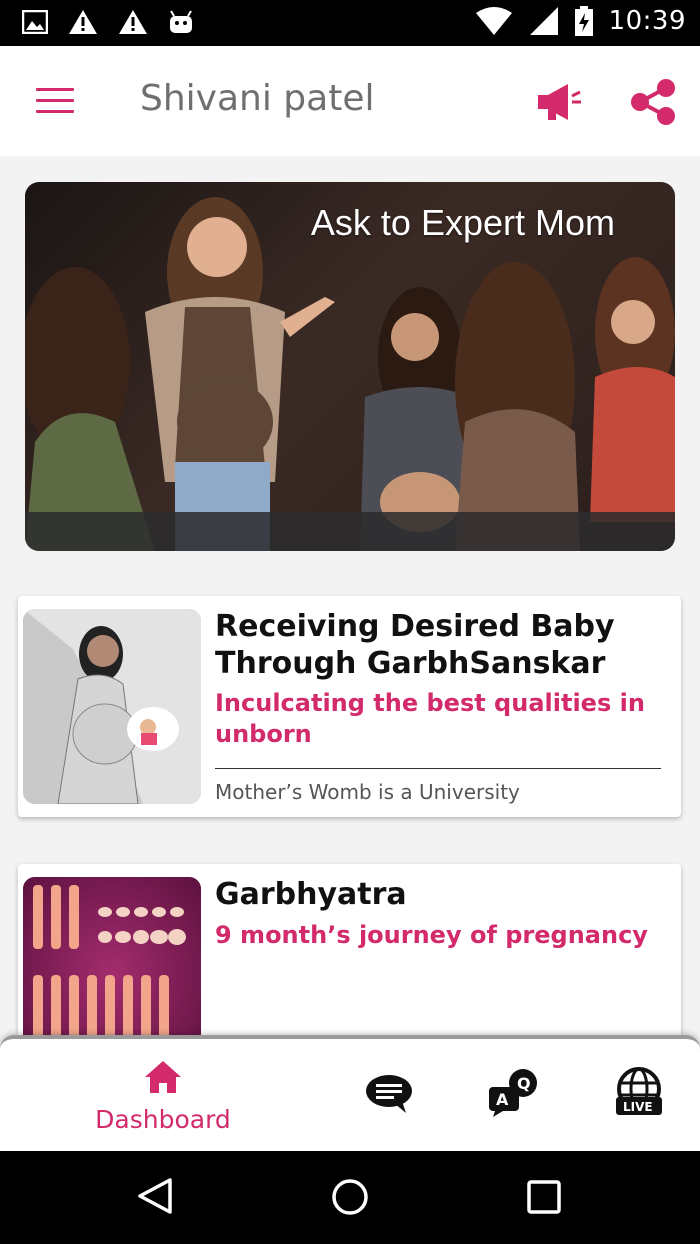 The image size is (700, 1244). Describe the element at coordinates (438, 768) in the screenshot. I see `card-divider` at that location.